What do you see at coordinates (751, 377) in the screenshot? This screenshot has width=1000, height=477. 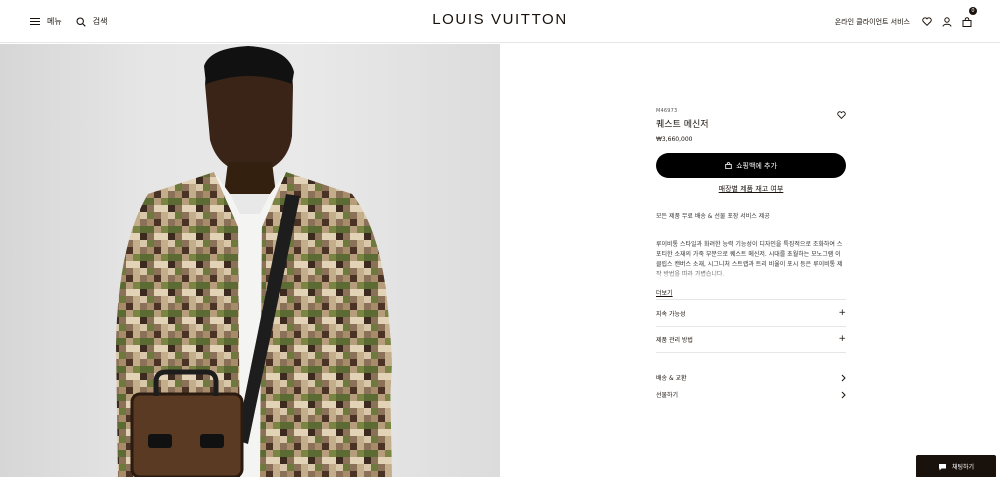 I see `link-delivery-returns: 배송 & 교환` at bounding box center [751, 377].